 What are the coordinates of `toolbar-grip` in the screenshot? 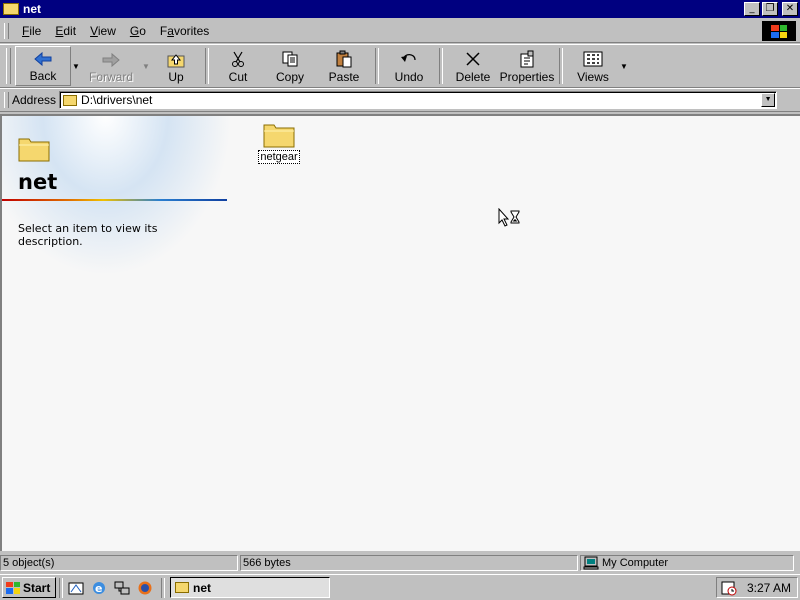 It's located at (8, 66).